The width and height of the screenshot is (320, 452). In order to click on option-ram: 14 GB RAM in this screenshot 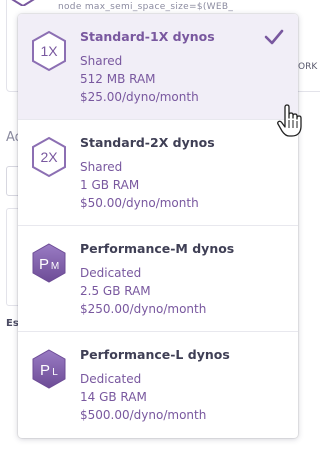, I will do `click(113, 397)`.